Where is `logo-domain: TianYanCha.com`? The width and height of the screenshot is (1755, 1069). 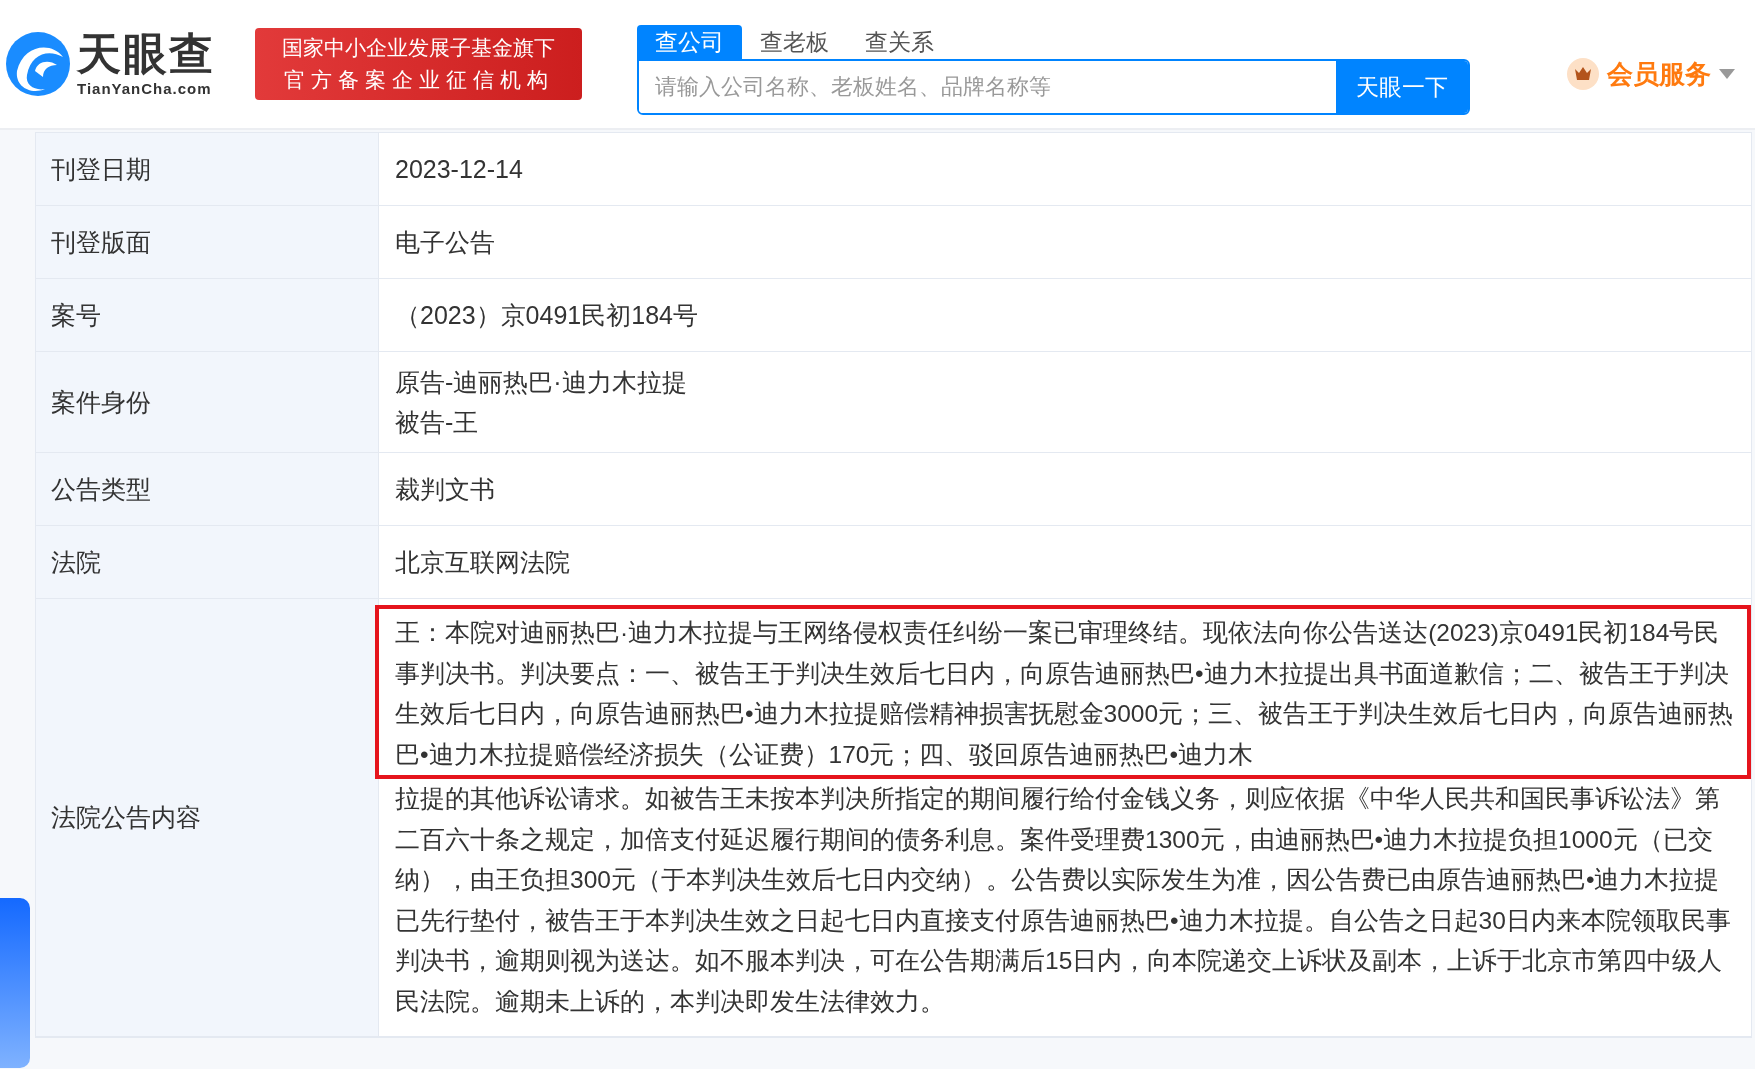 logo-domain: TianYanCha.com is located at coordinates (145, 88).